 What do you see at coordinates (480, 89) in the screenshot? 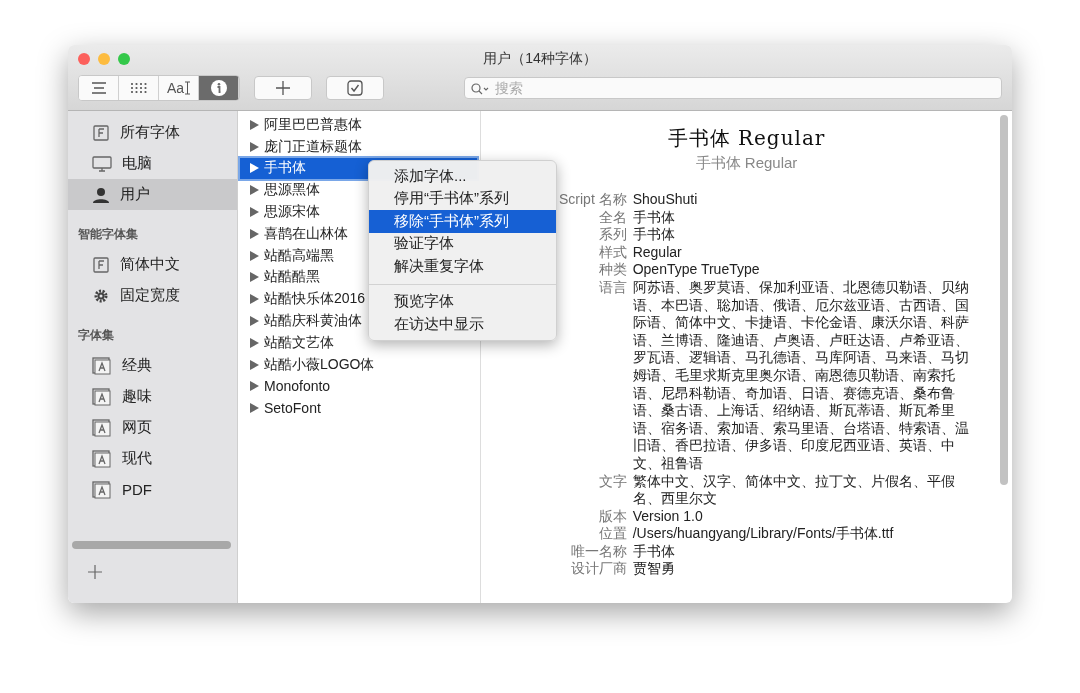
I see `search-icon` at bounding box center [480, 89].